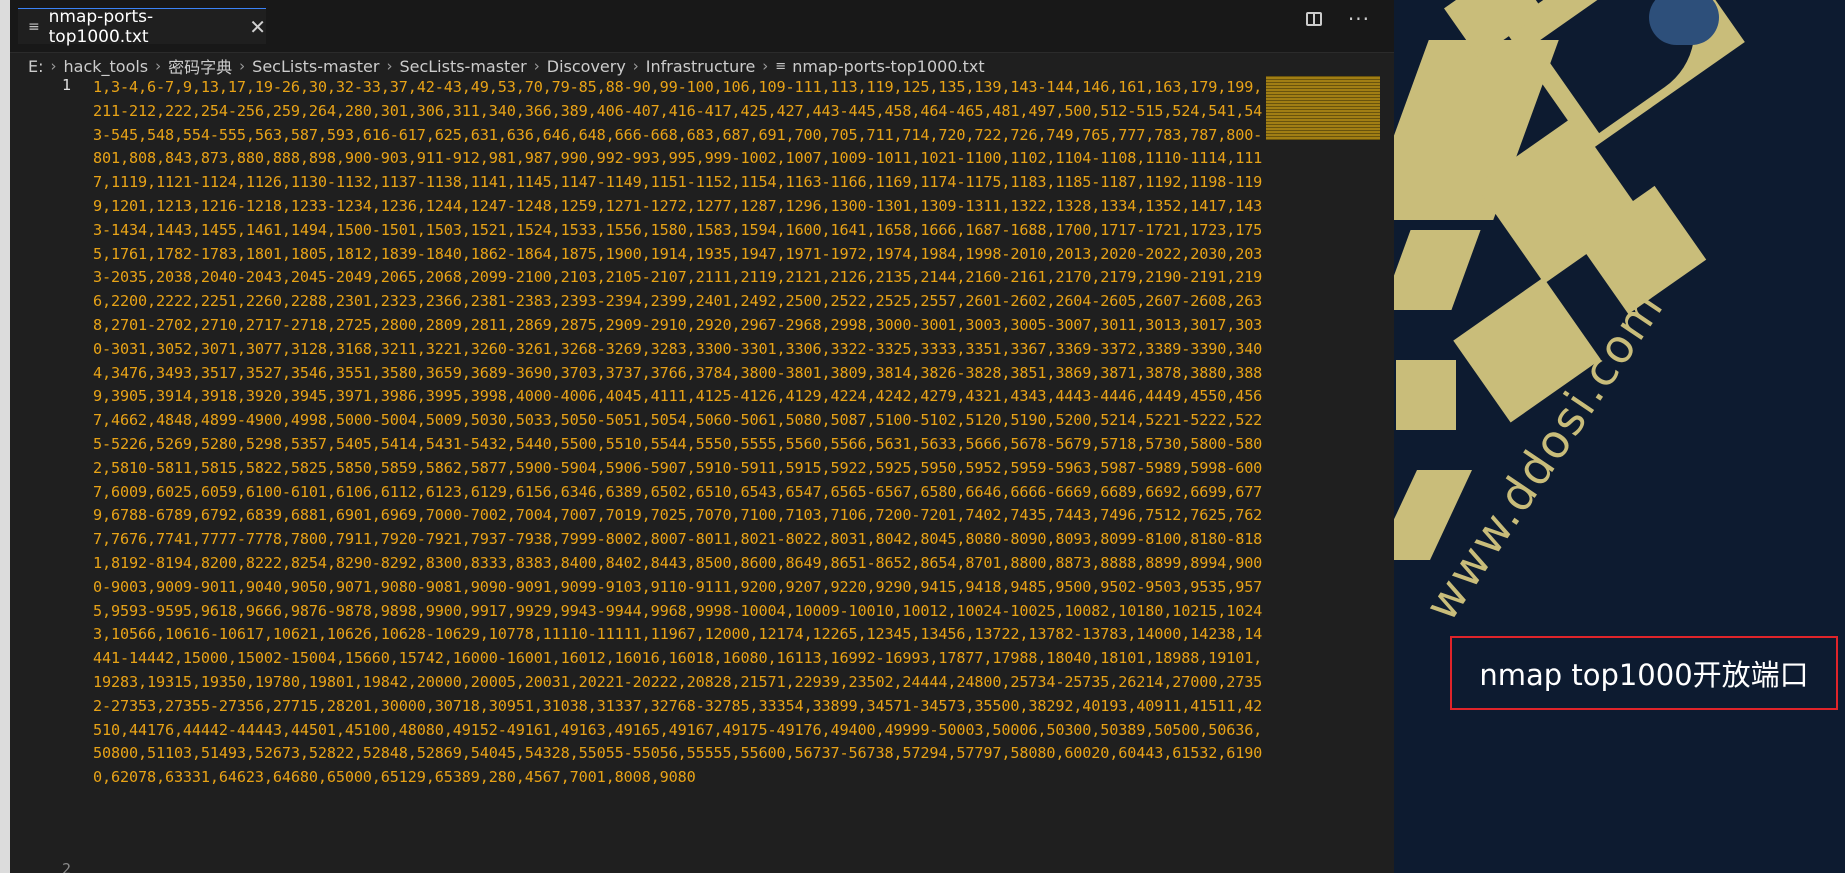 This screenshot has height=873, width=1845. What do you see at coordinates (101, 26) in the screenshot?
I see `tab-label: nmap-ports-top1000.txt` at bounding box center [101, 26].